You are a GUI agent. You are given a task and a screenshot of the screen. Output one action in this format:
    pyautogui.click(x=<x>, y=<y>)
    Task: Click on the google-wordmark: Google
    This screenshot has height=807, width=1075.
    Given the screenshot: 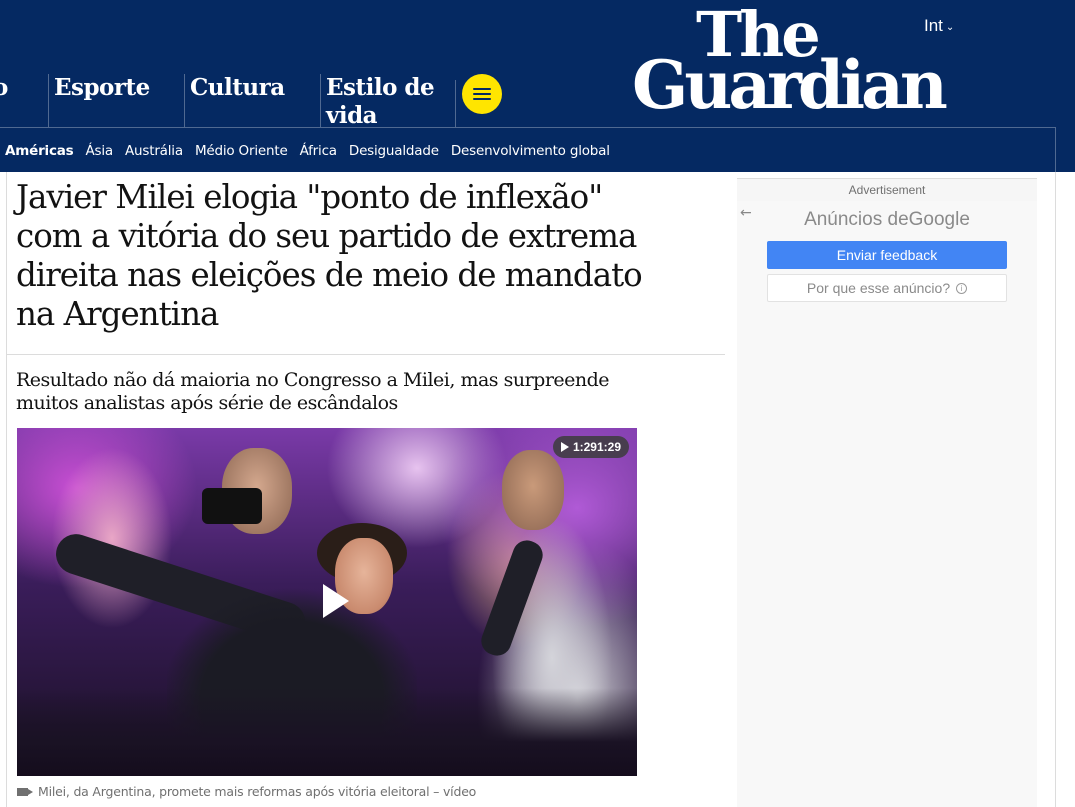 What is the action you would take?
    pyautogui.click(x=939, y=219)
    